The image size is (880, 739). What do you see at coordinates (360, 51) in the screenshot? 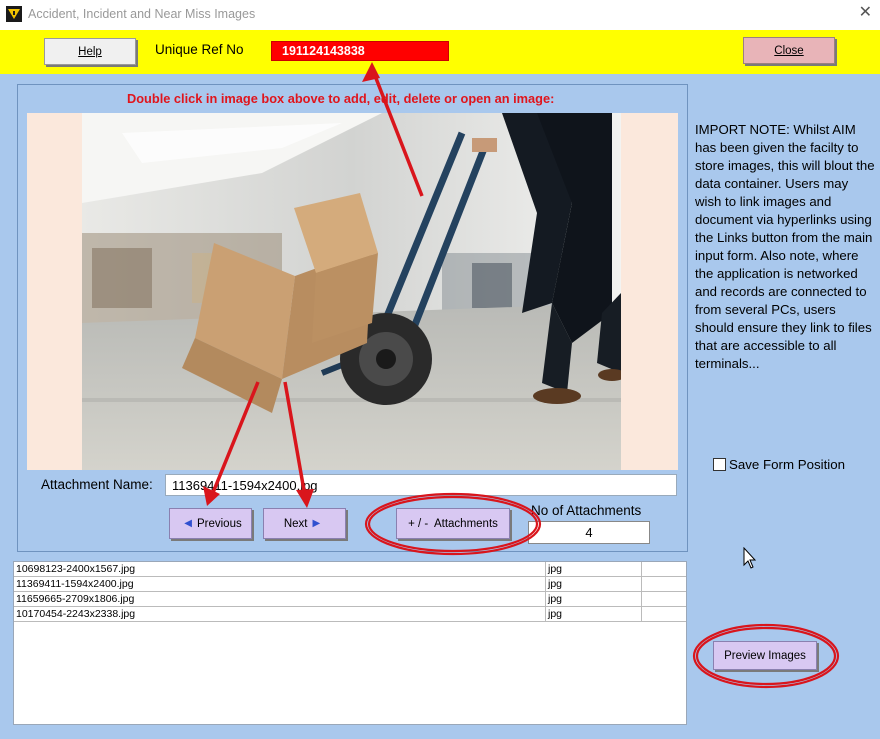
I see `unique-ref-field: 191124143838` at bounding box center [360, 51].